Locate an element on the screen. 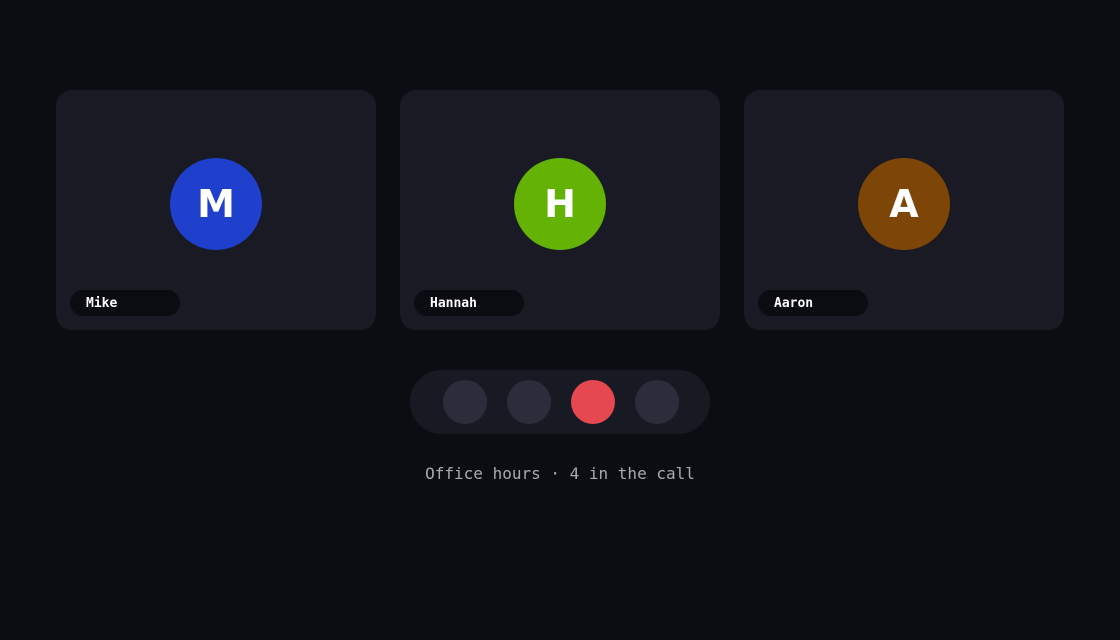 The width and height of the screenshot is (1120, 640). participant-tile-mike: M Mike is located at coordinates (216, 210).